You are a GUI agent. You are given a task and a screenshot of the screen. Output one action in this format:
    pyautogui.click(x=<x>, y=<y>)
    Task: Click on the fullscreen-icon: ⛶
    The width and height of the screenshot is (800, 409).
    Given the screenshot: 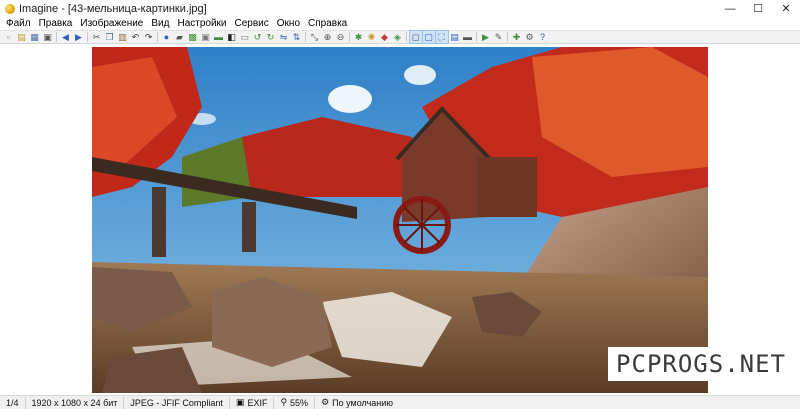 What is the action you would take?
    pyautogui.click(x=441, y=37)
    